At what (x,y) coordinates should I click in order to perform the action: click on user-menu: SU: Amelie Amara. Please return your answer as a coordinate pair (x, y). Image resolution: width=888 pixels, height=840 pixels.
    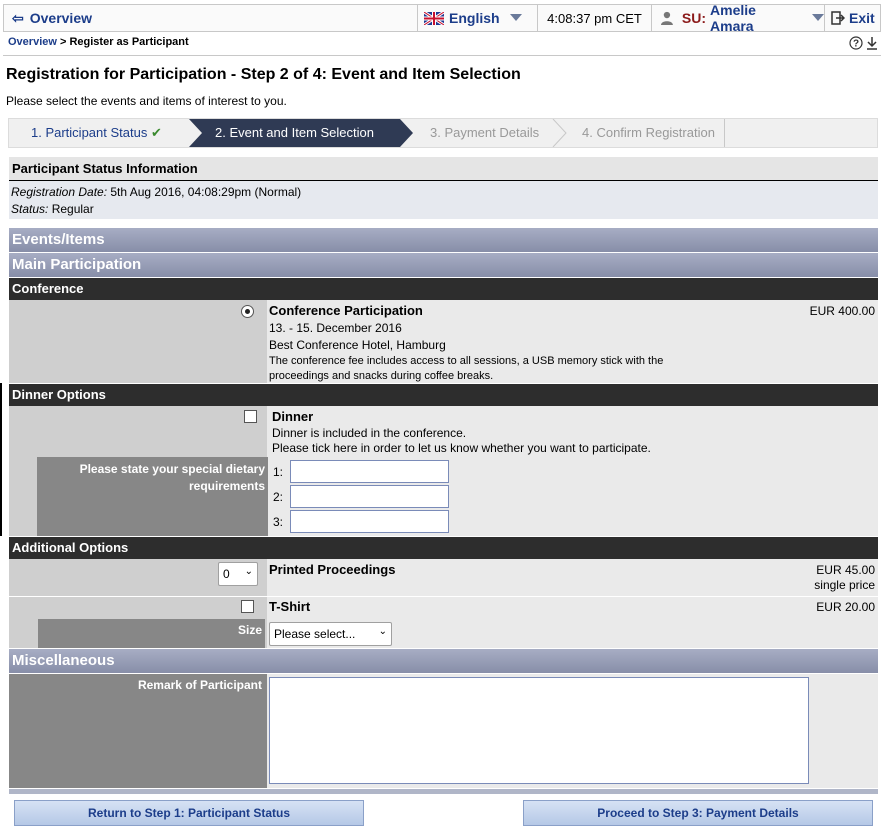
    Looking at the image, I should click on (738, 18).